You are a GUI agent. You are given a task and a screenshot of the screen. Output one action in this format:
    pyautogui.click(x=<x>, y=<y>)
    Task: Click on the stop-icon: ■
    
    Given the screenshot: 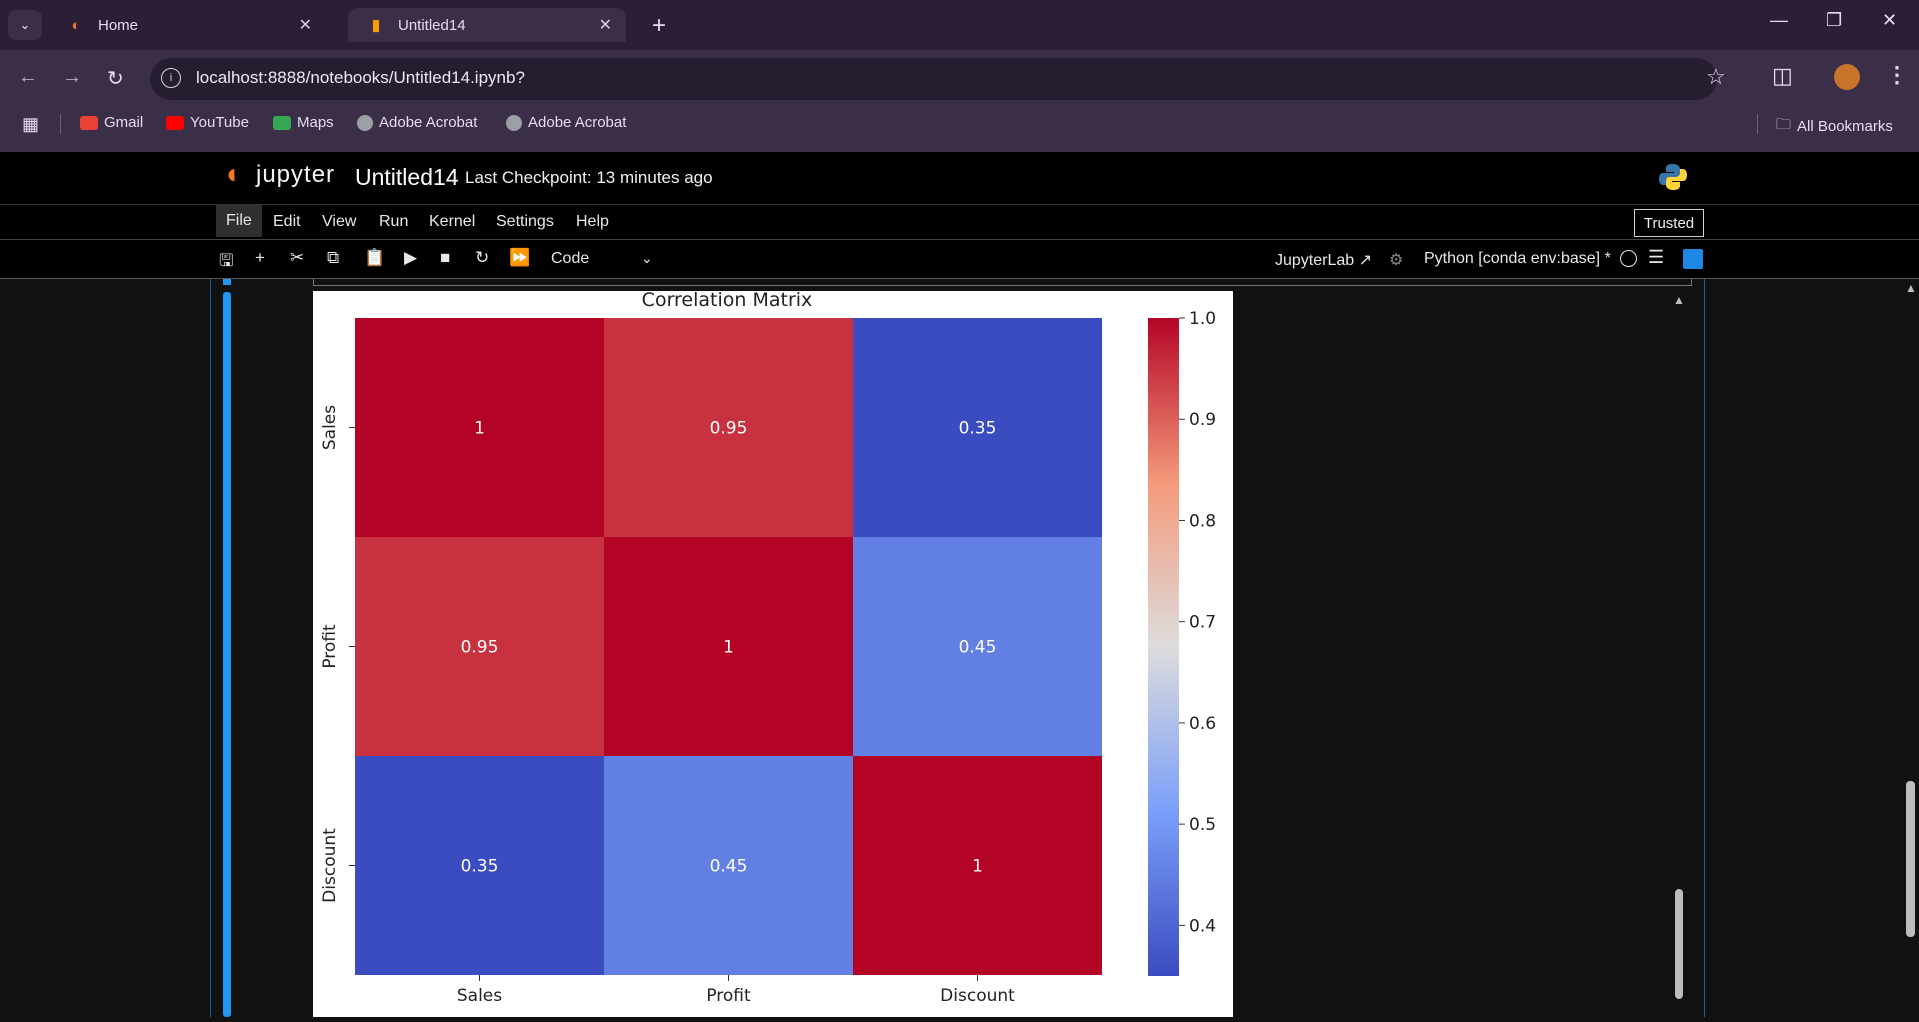 What is the action you would take?
    pyautogui.click(x=445, y=258)
    